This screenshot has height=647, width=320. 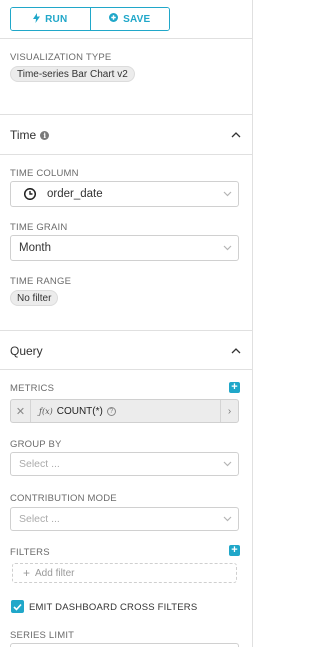 What do you see at coordinates (63, 498) in the screenshot?
I see `contribution-mode-label: CONTRIBUTION MODE` at bounding box center [63, 498].